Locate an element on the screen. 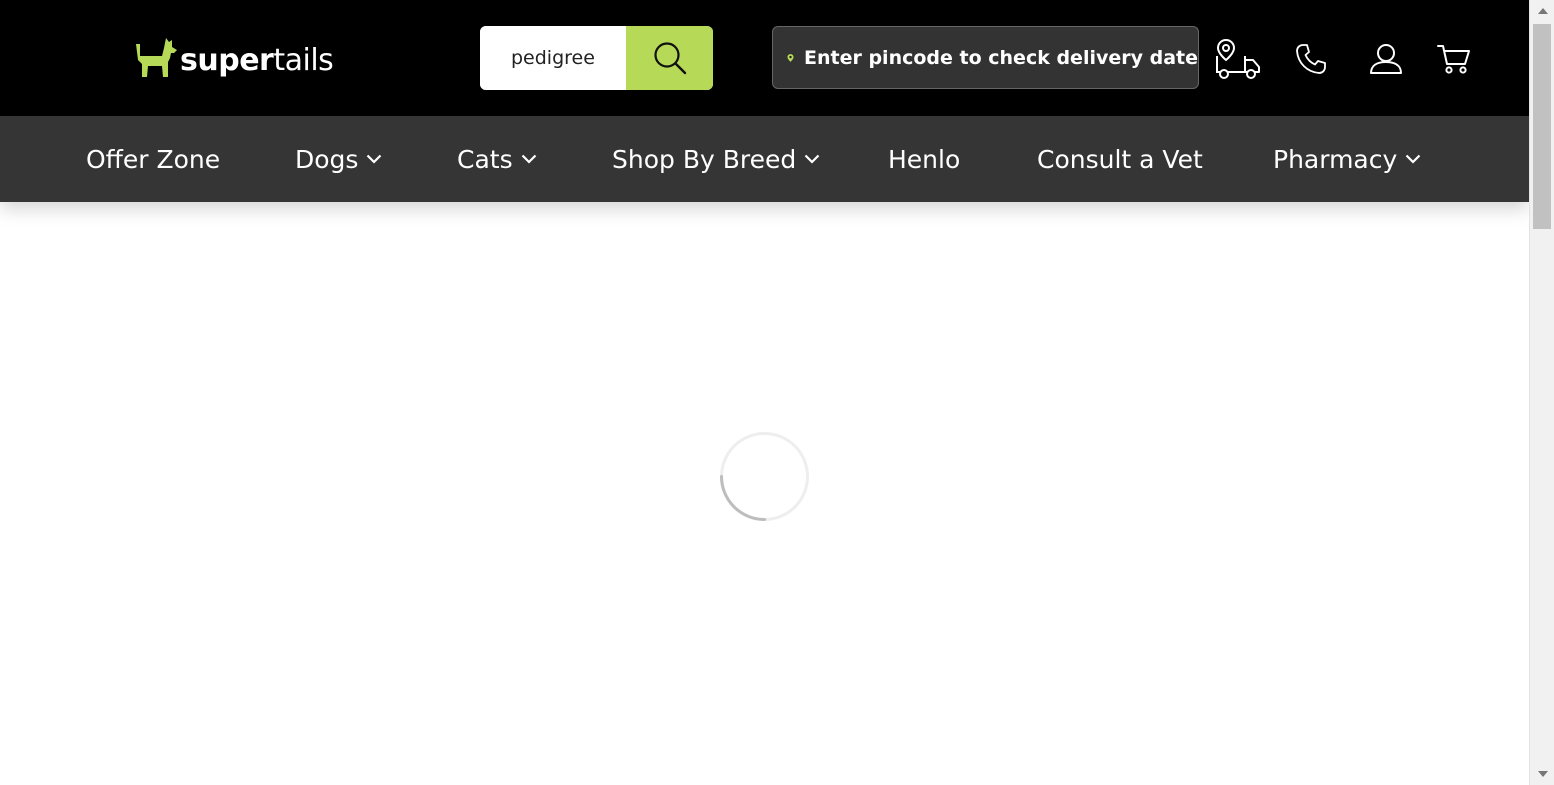 The image size is (1554, 785). nav-item-label: Consult a Vet is located at coordinates (1120, 159).